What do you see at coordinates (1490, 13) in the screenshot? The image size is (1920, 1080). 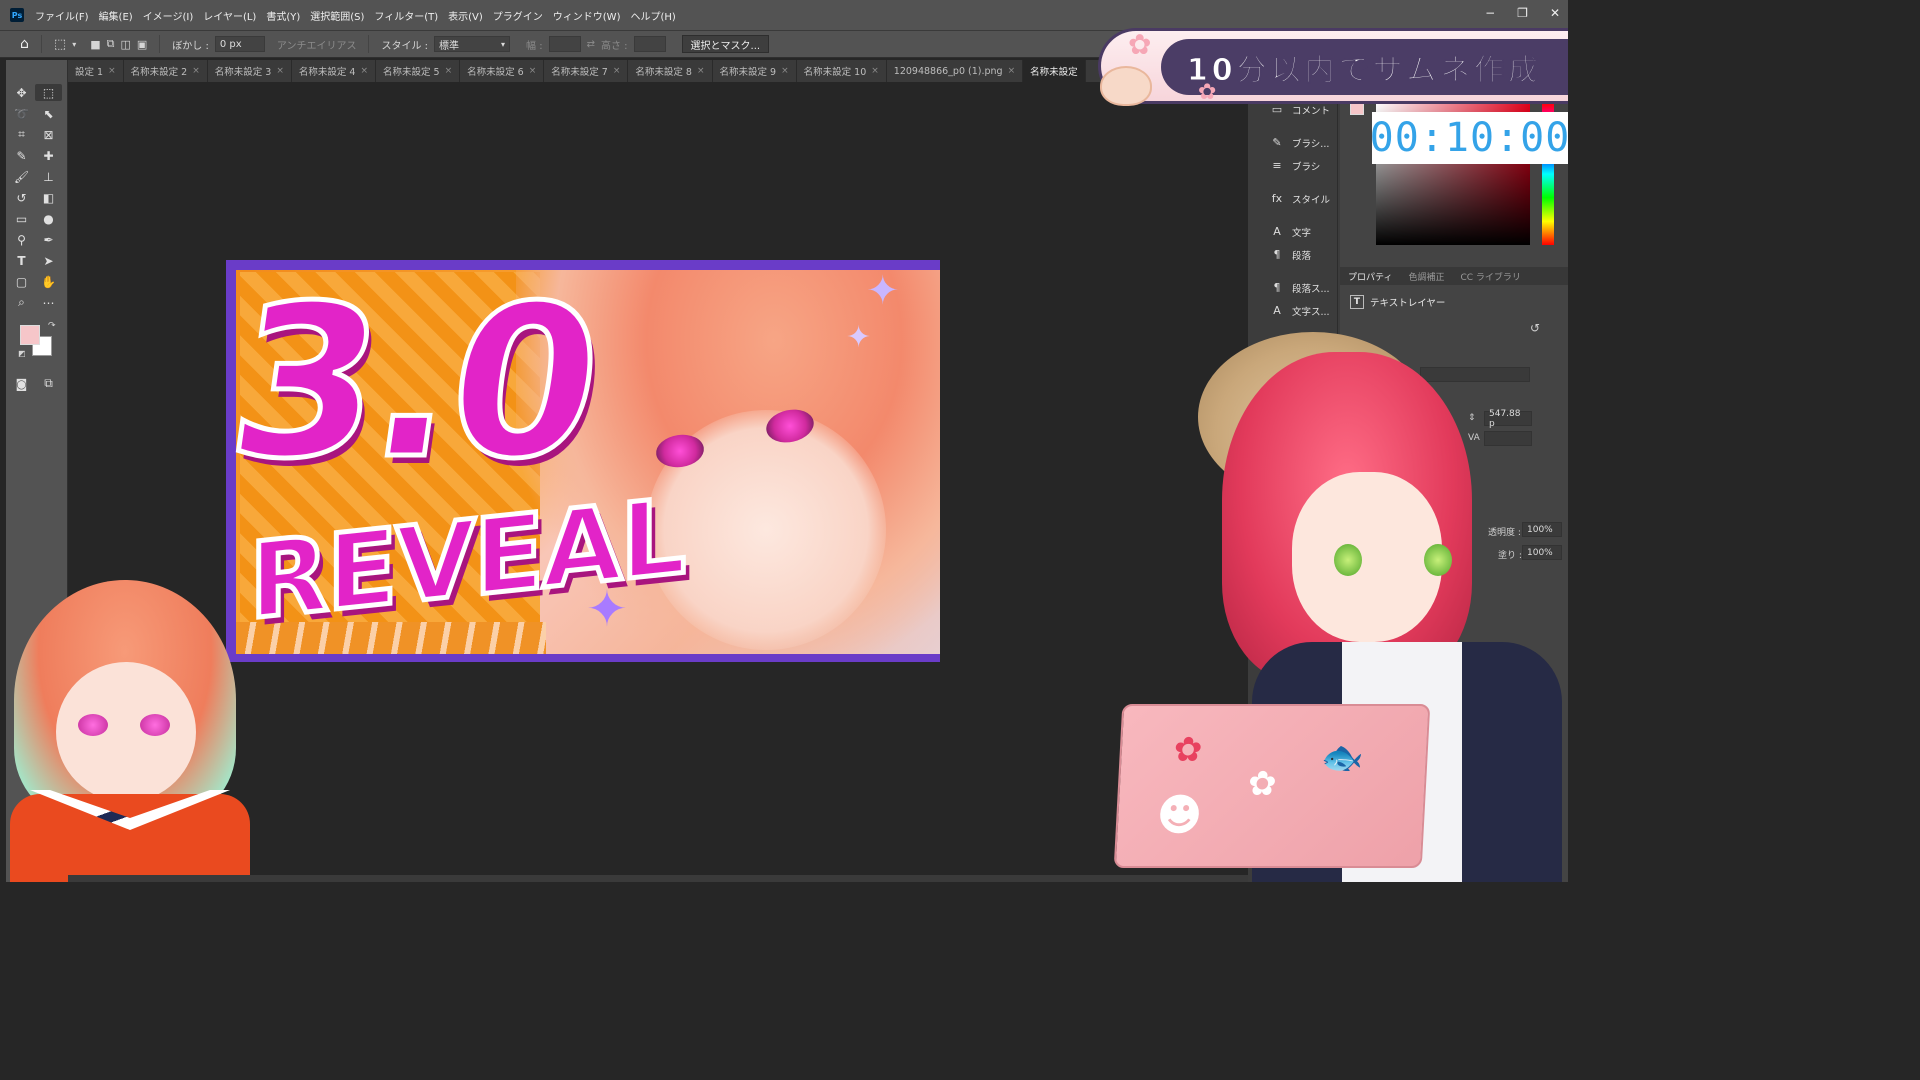 I see `minimize-button: −` at bounding box center [1490, 13].